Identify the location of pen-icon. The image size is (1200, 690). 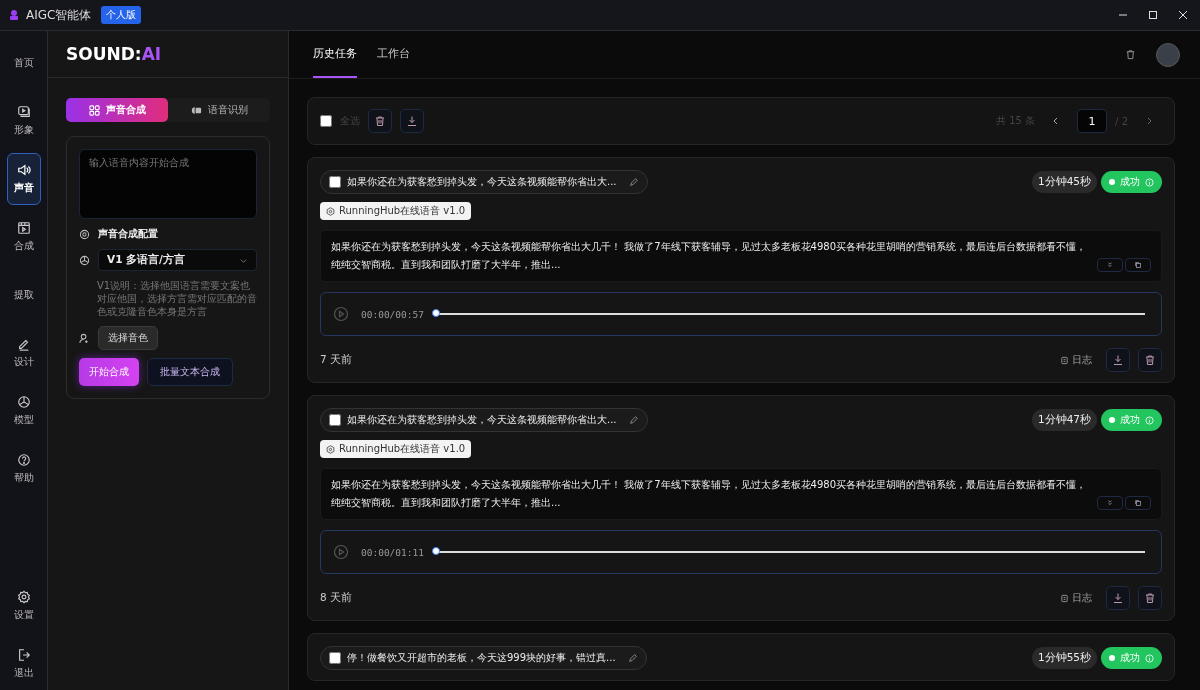
(23, 344).